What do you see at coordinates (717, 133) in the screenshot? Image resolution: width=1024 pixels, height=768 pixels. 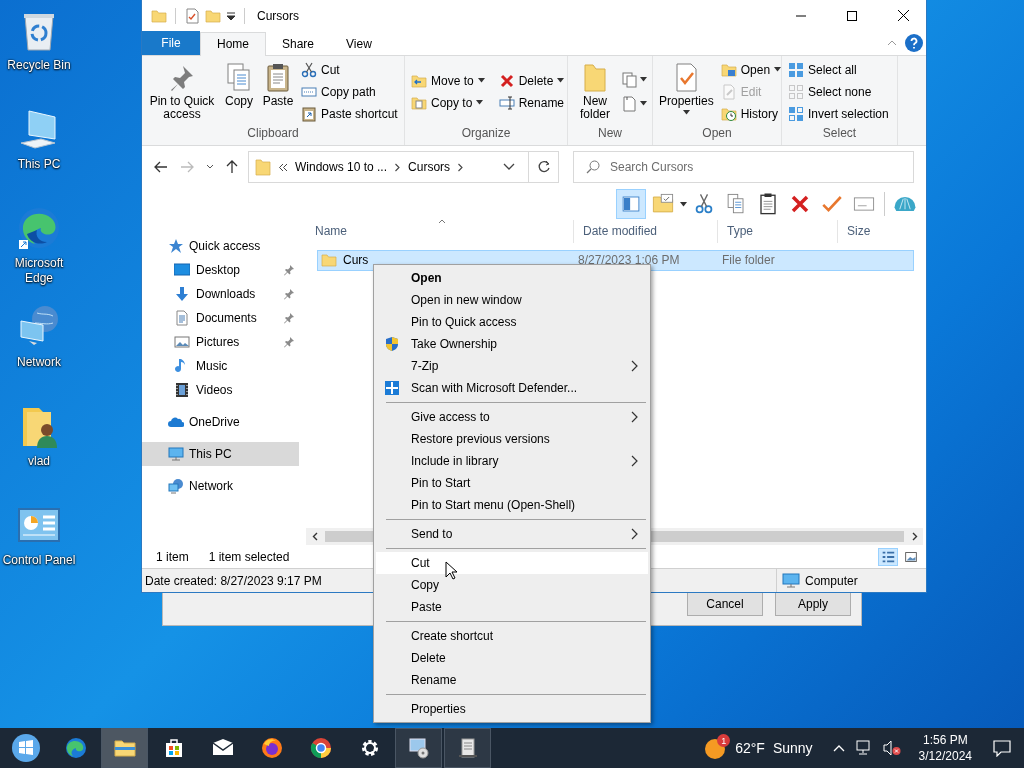 I see `group-label: Open` at bounding box center [717, 133].